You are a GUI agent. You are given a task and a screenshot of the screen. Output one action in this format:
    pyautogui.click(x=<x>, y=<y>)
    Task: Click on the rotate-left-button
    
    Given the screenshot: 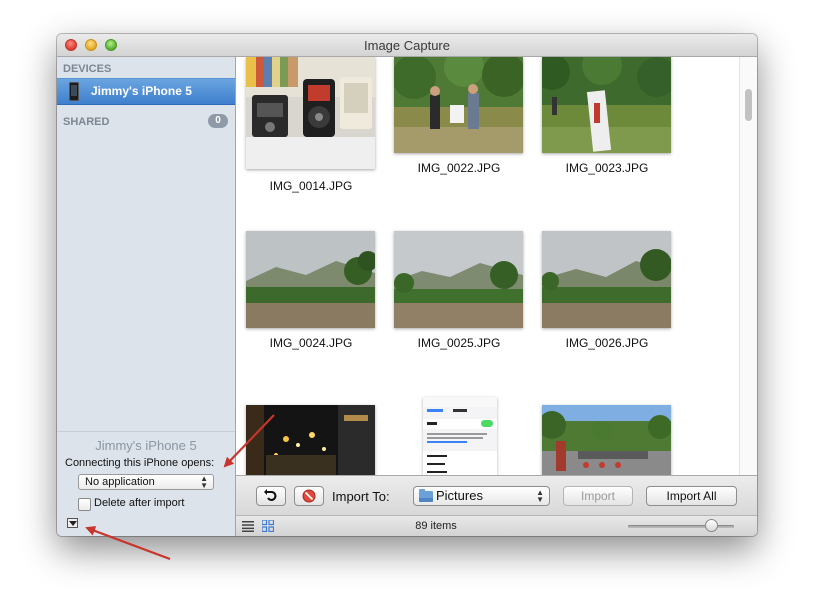 What is the action you would take?
    pyautogui.click(x=271, y=496)
    